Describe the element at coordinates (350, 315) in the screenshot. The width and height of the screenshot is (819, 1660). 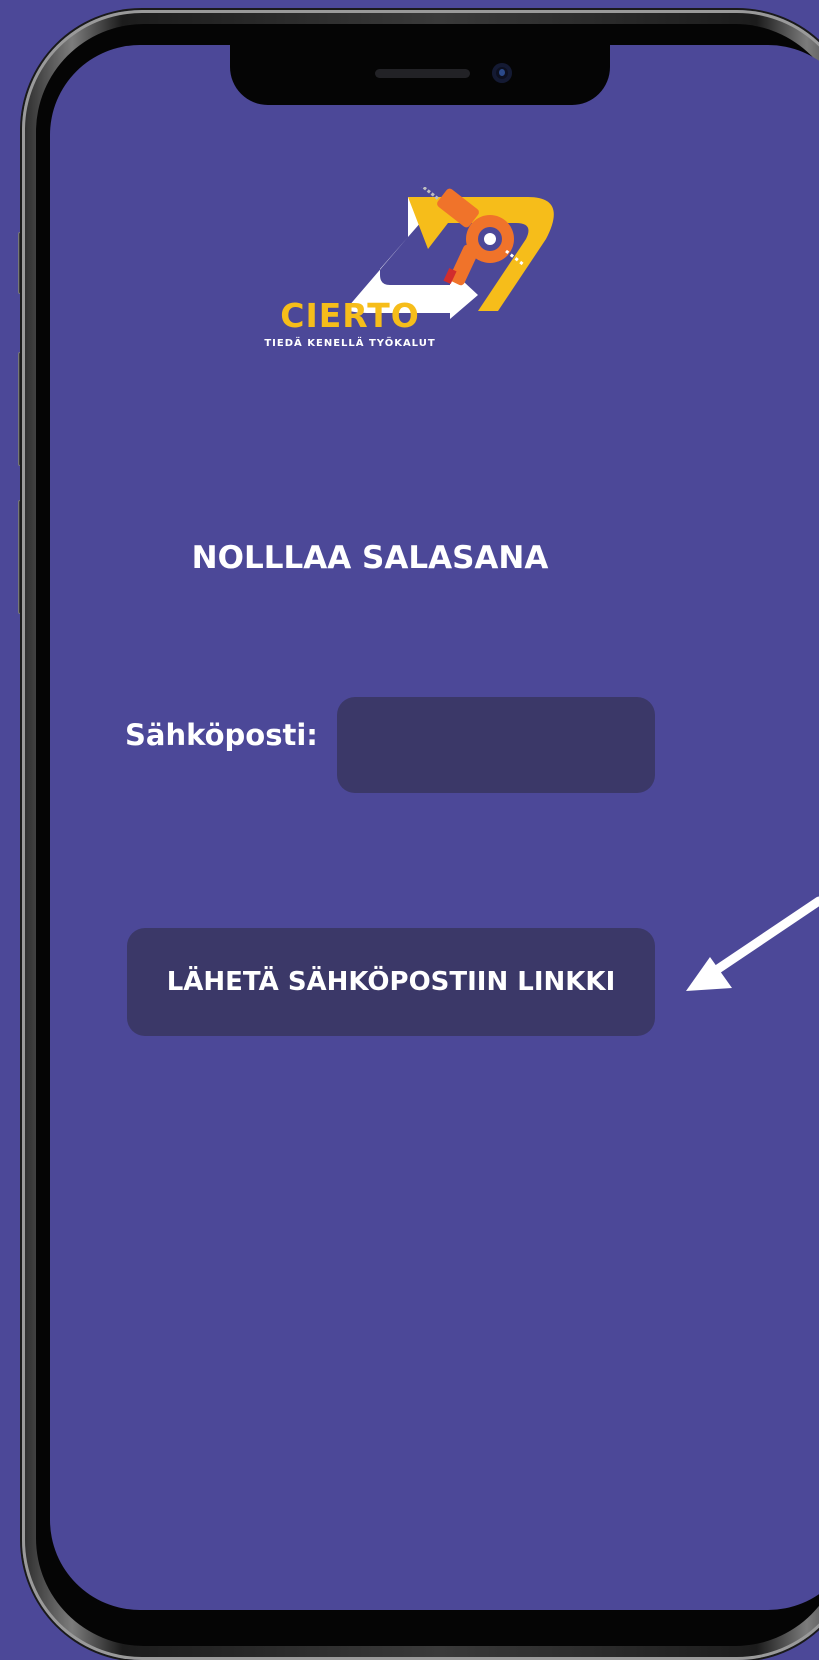
I see `logo-wordmark: CIERTO` at that location.